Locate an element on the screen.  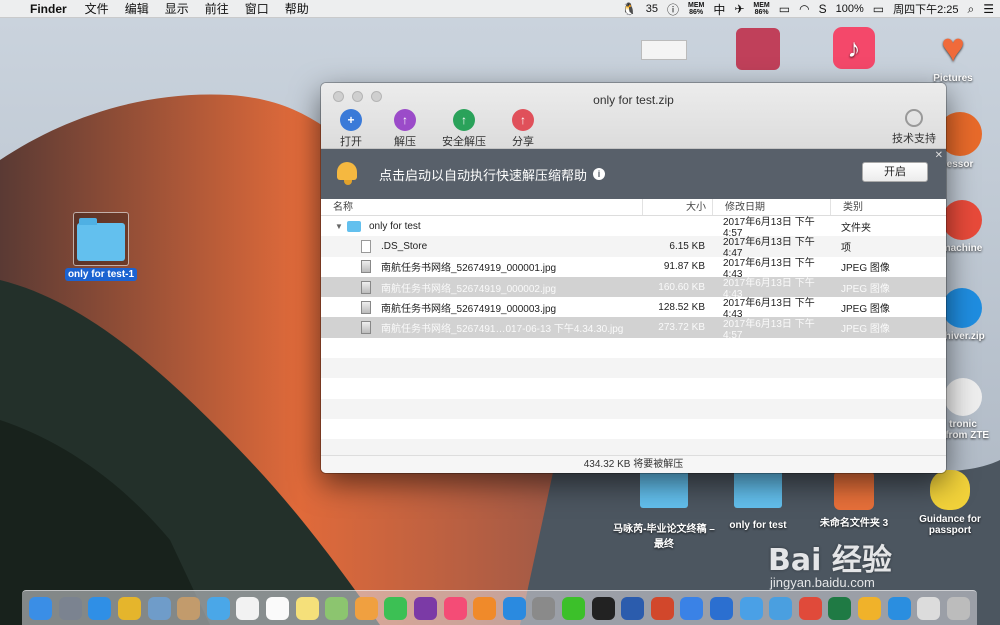
minion-icon is located at coordinates (950, 490).